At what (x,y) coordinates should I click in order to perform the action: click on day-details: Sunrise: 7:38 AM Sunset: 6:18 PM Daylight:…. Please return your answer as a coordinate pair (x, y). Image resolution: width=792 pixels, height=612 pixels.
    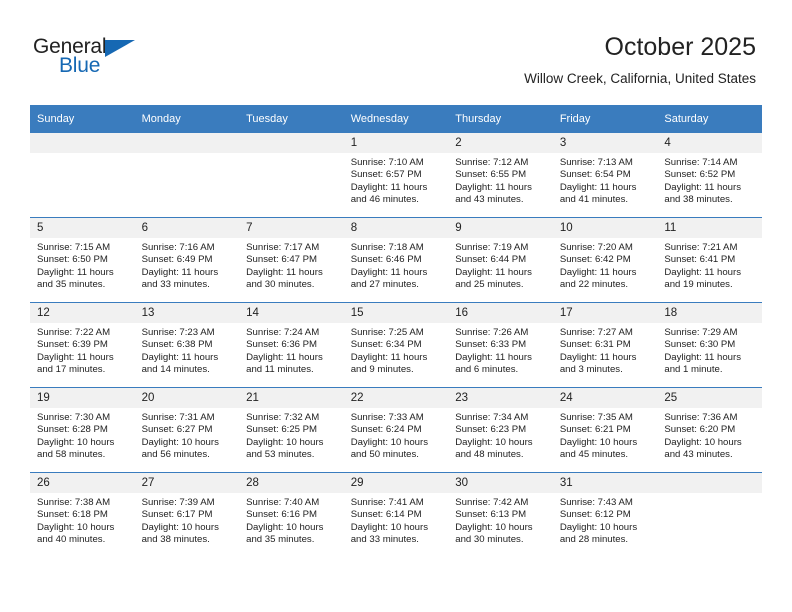
    Looking at the image, I should click on (82, 520).